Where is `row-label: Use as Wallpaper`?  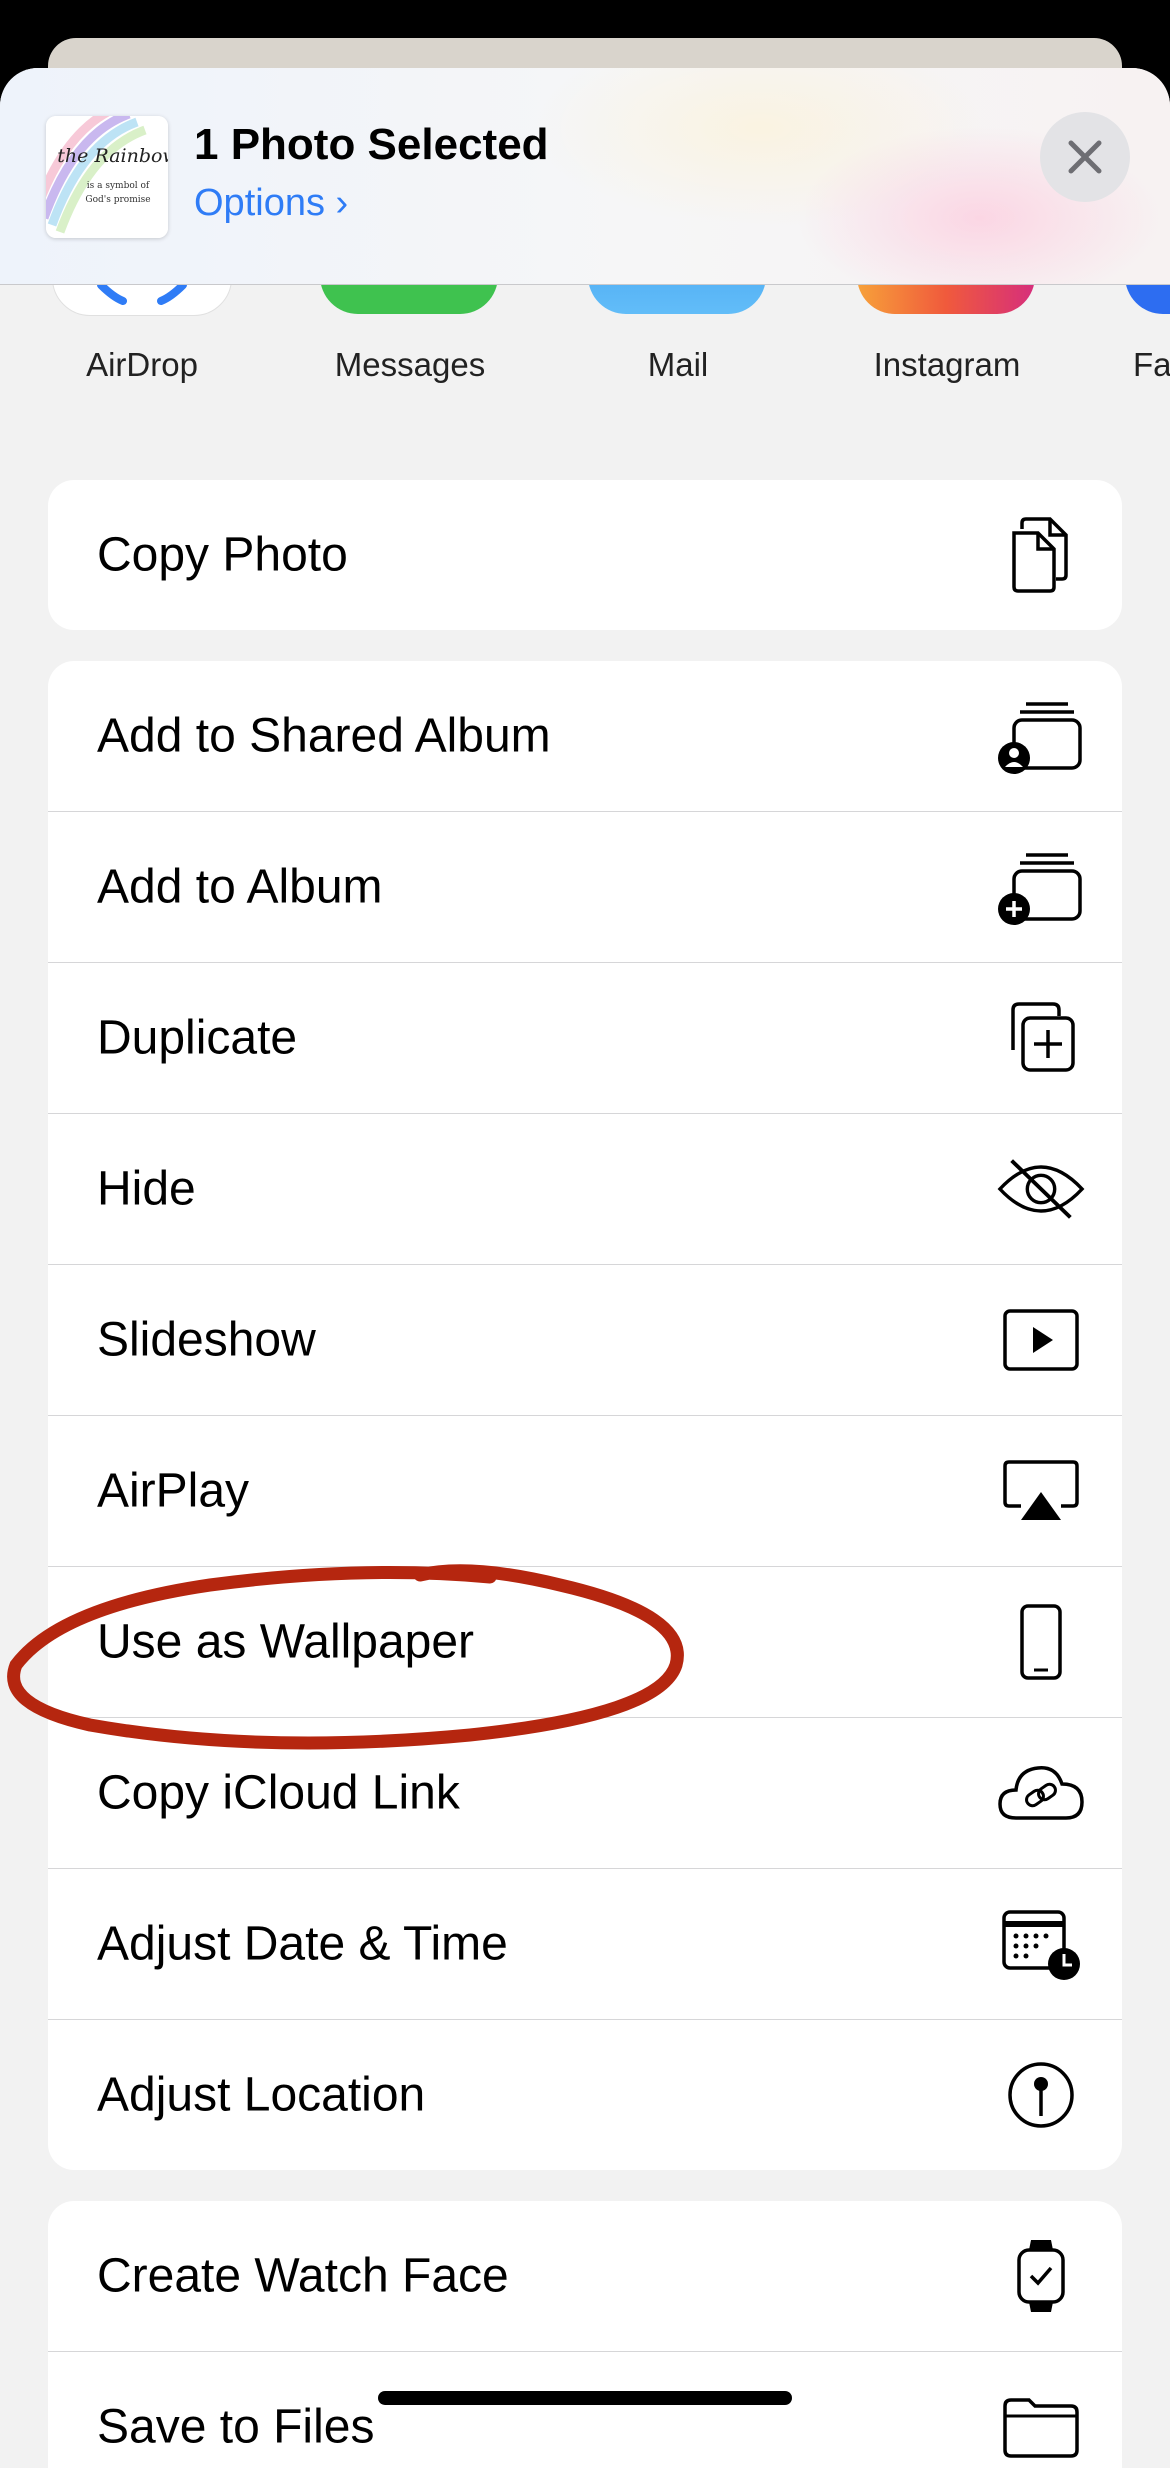 row-label: Use as Wallpaper is located at coordinates (286, 1642).